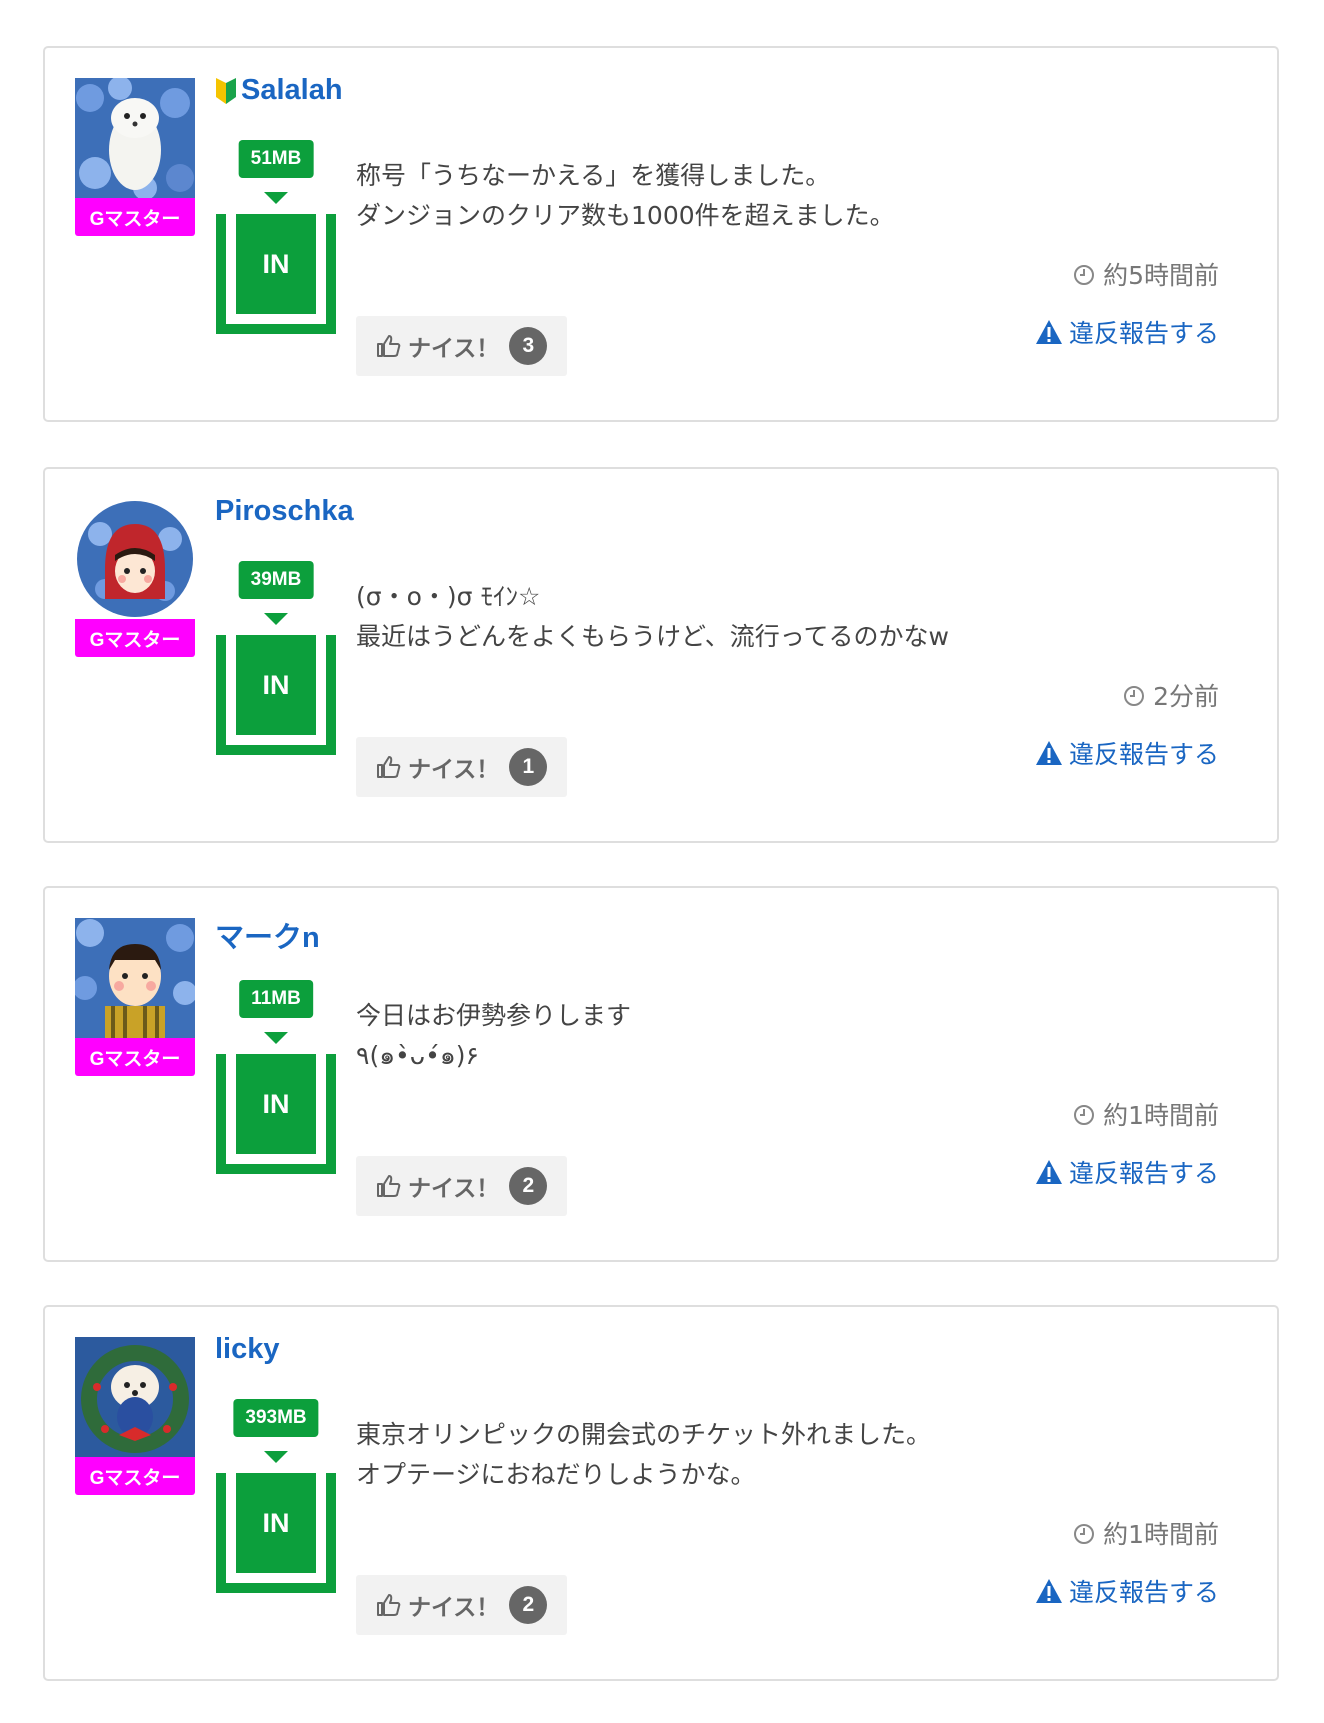  Describe the element at coordinates (226, 91) in the screenshot. I see `beginner-mark-icon` at that location.